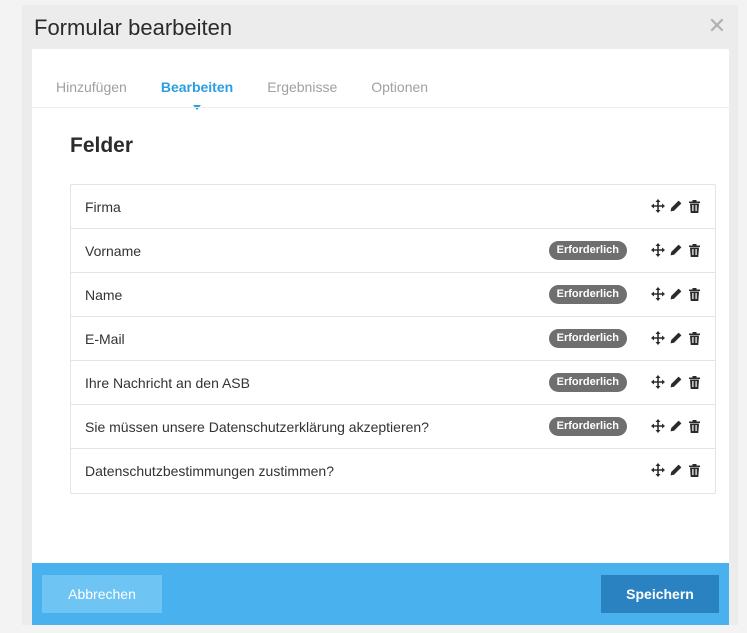  I want to click on field-row: Ihre Nachricht an den ASB Erforderlich, so click(393, 383).